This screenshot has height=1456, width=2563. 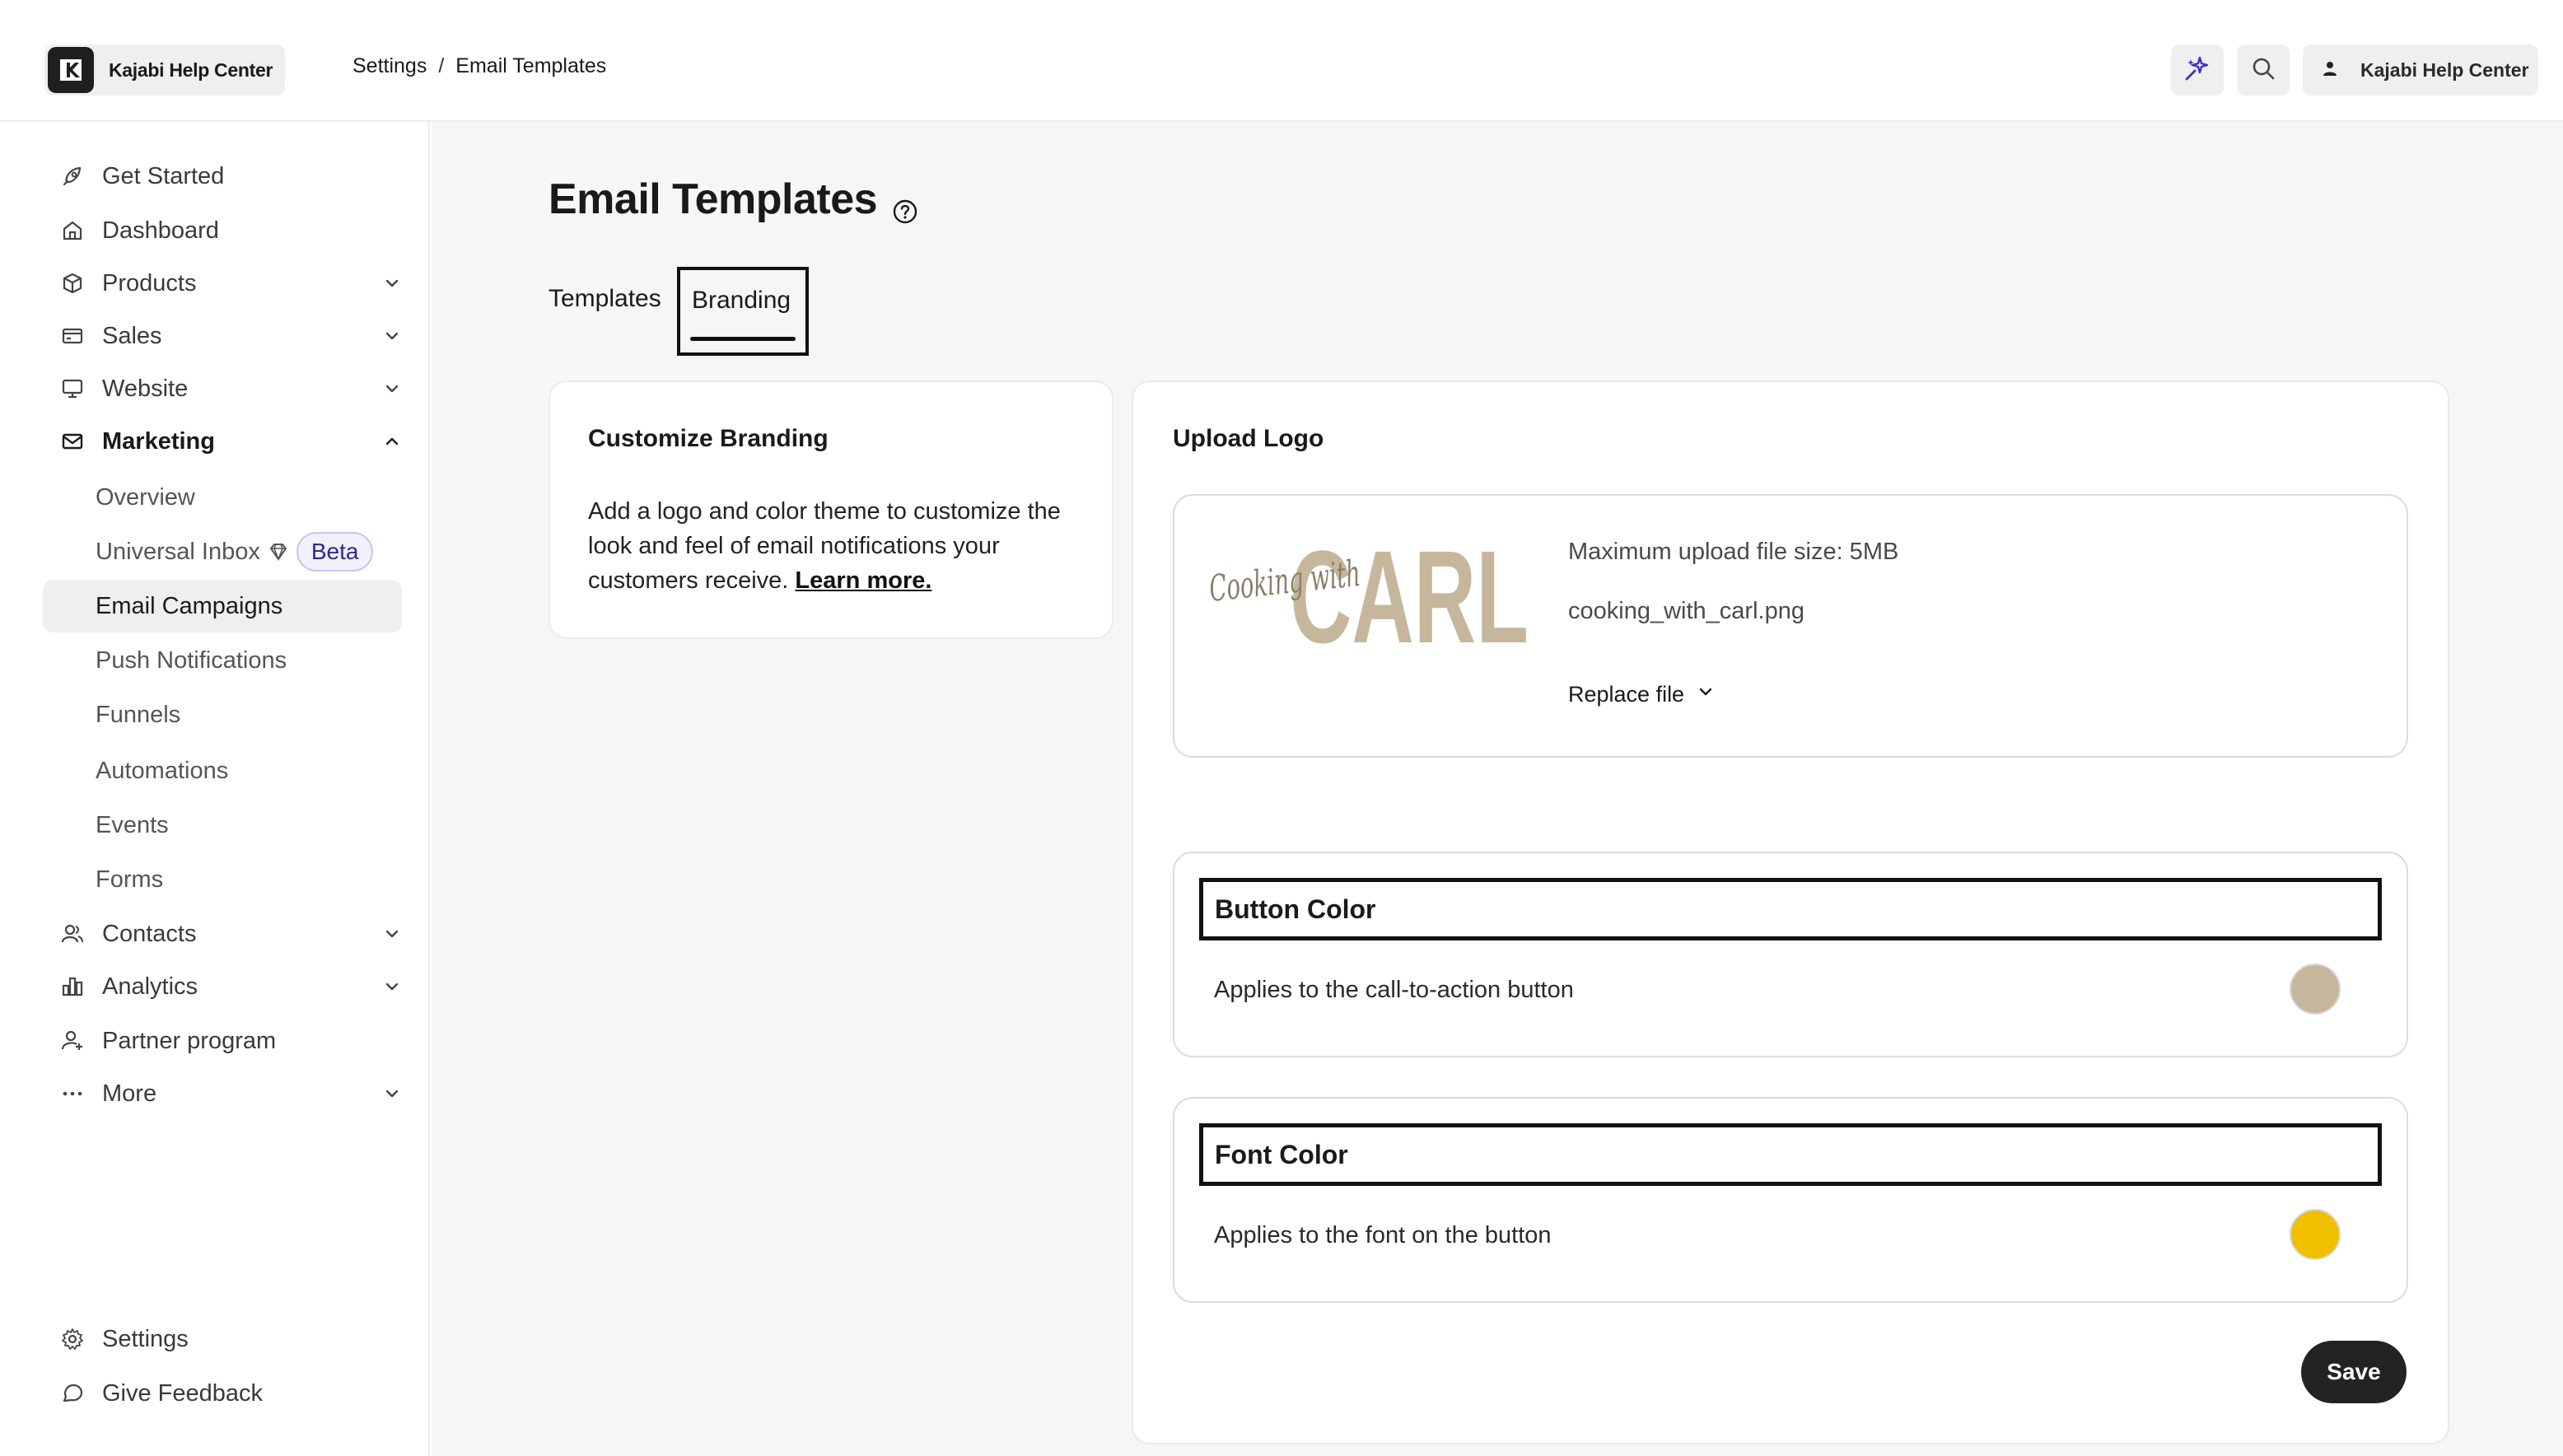 I want to click on sidebar-item-label: Settings, so click(x=146, y=1338).